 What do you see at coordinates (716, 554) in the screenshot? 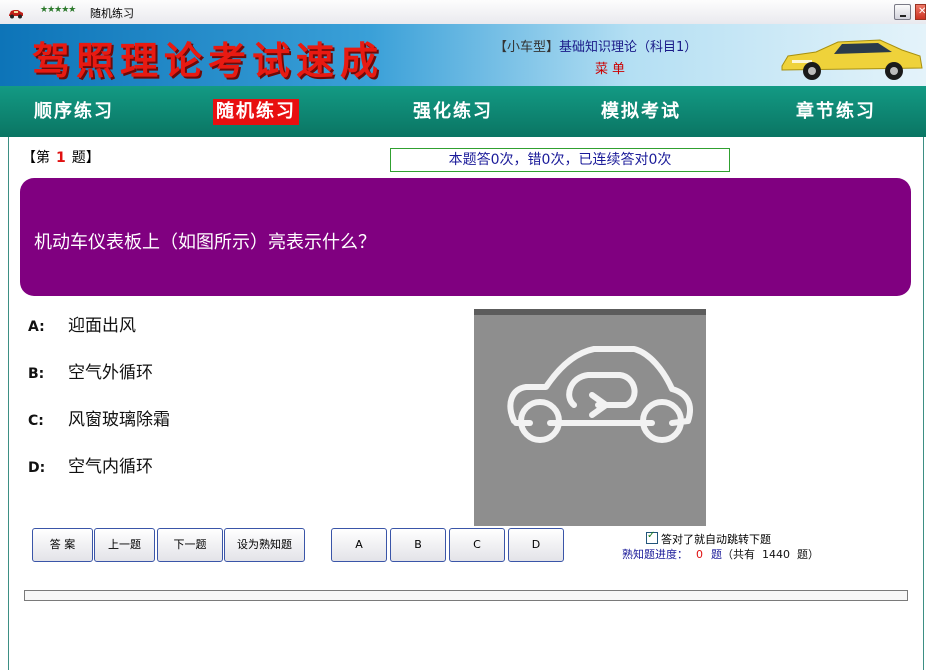
I see `progress-unit: 题` at bounding box center [716, 554].